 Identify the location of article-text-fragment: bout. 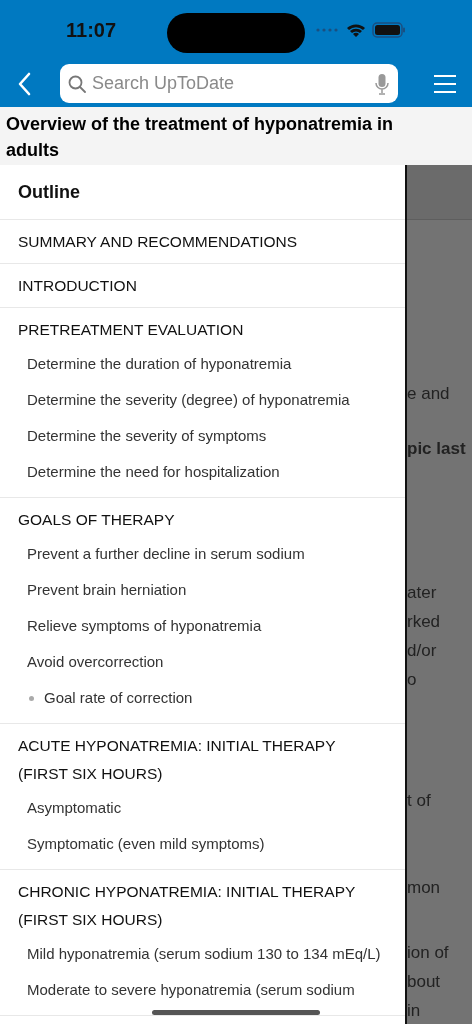
(424, 982).